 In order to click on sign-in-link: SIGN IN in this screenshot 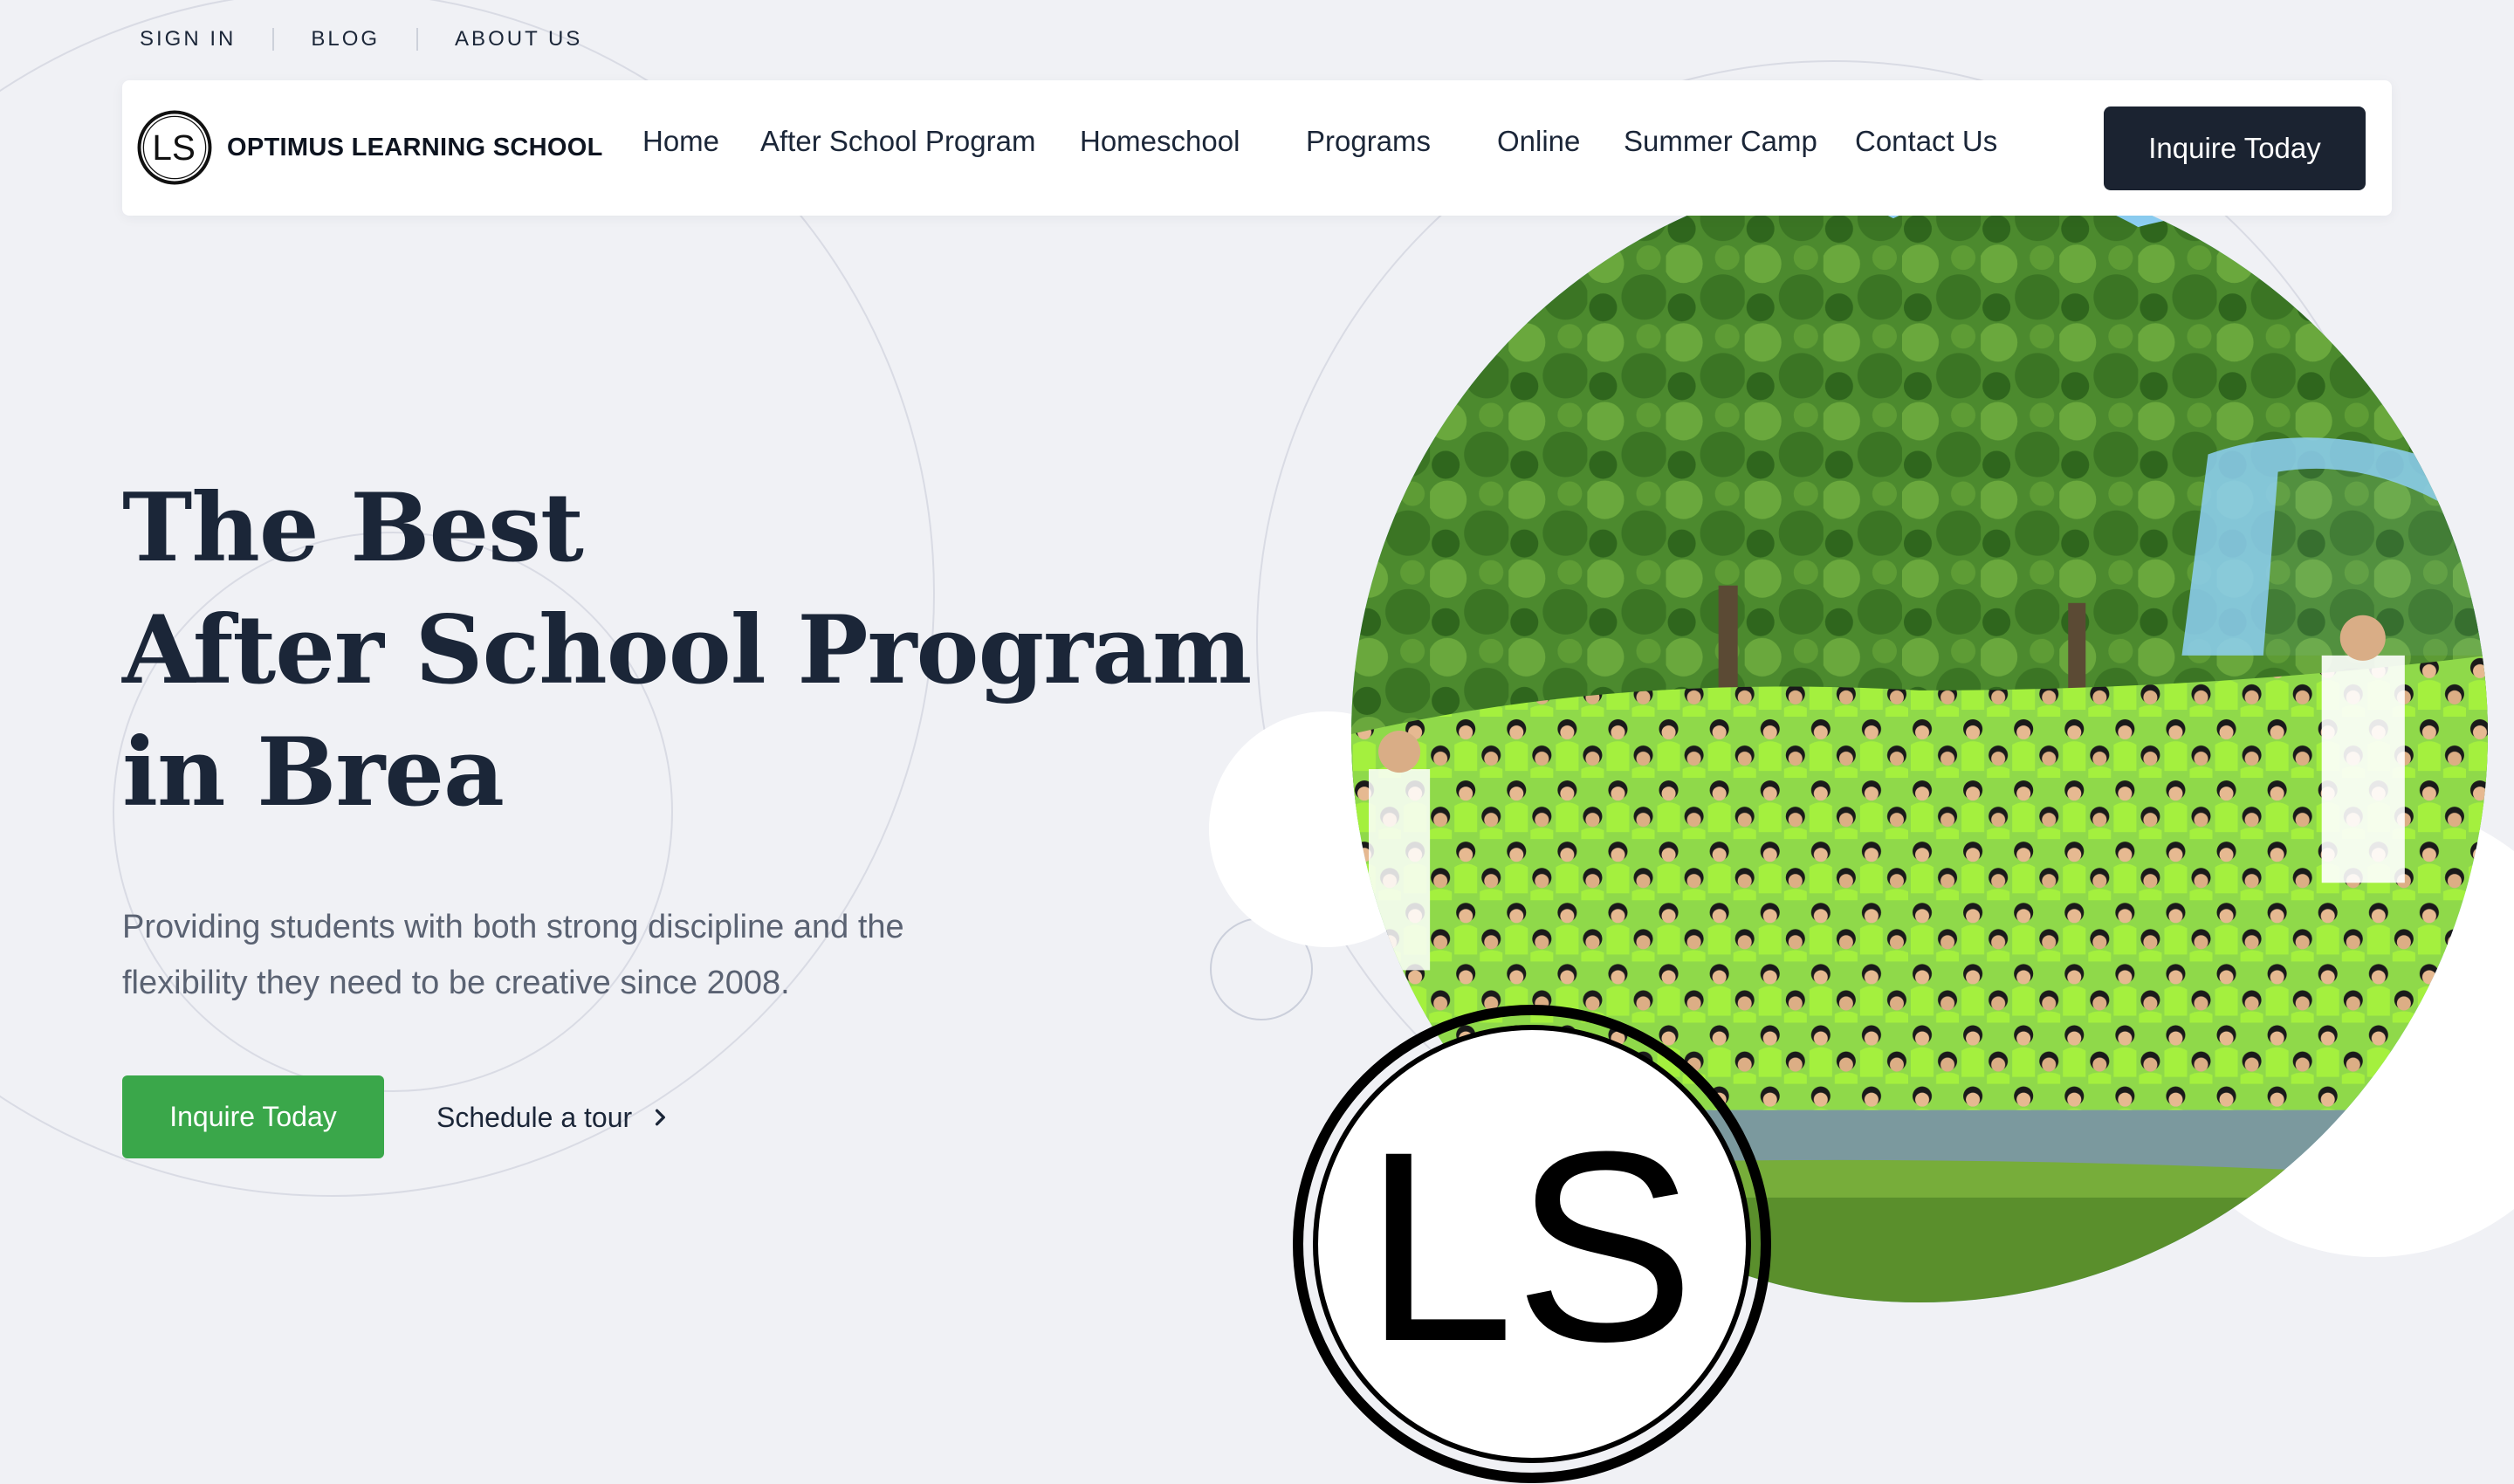, I will do `click(188, 40)`.